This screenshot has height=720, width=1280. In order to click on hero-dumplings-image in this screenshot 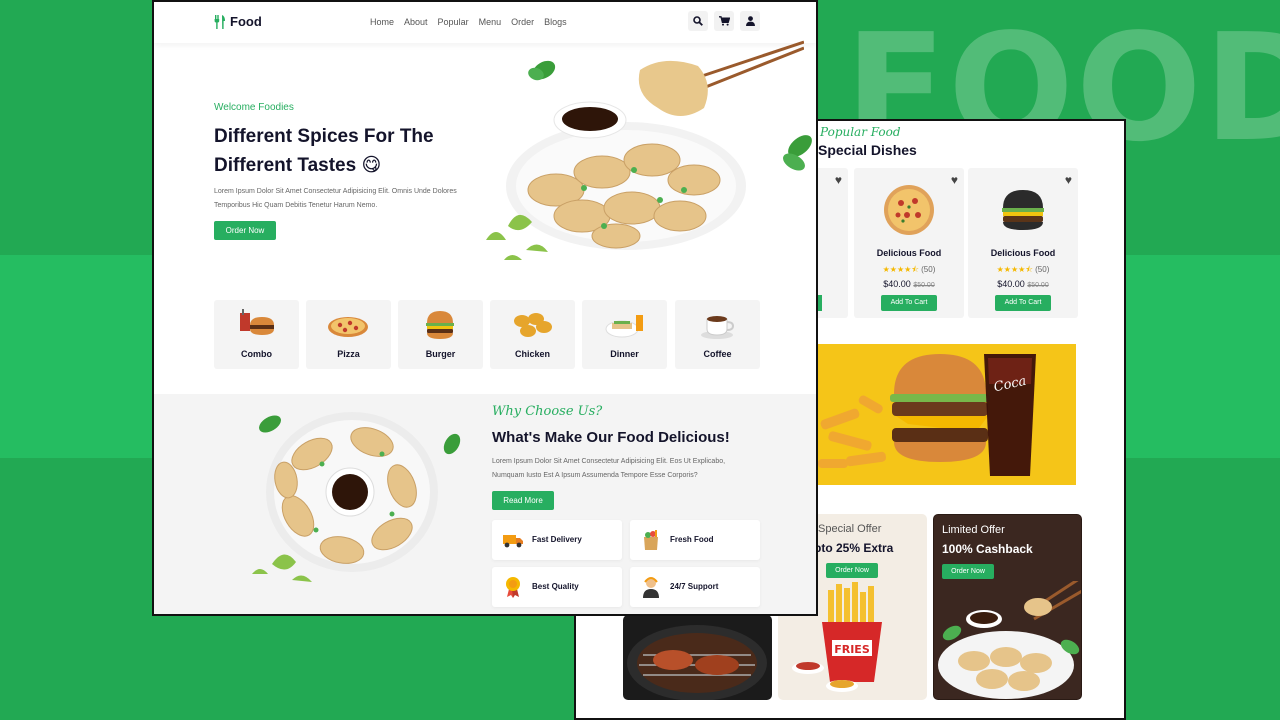, I will do `click(645, 150)`.